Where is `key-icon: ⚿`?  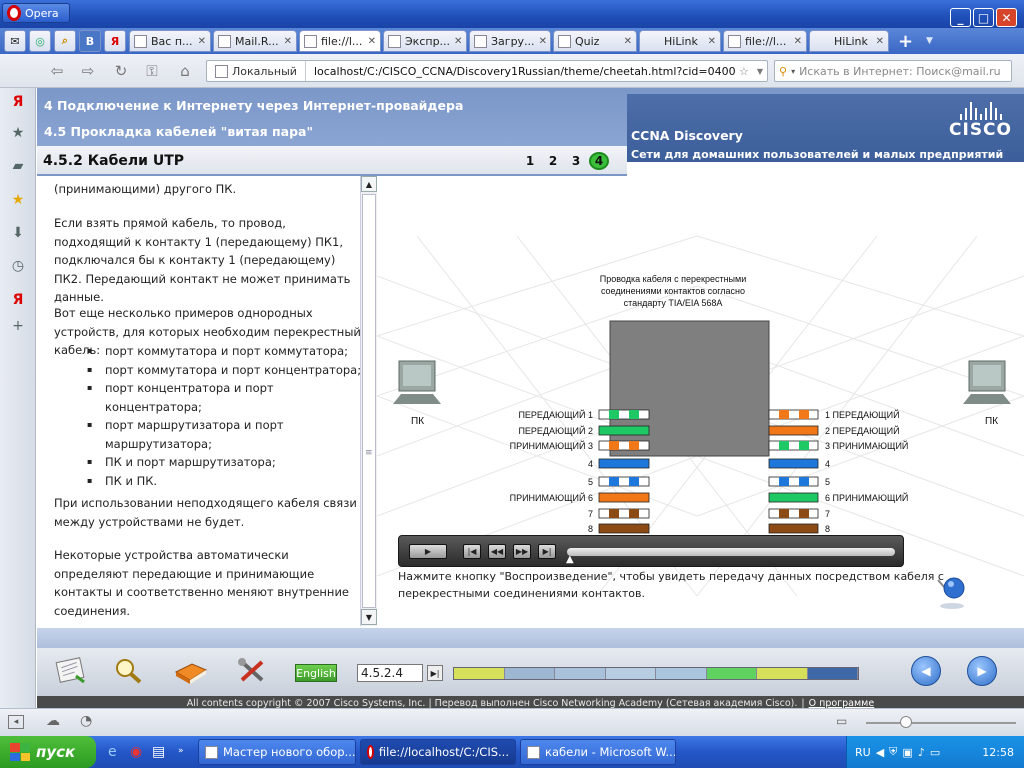
key-icon: ⚿ is located at coordinates (152, 71).